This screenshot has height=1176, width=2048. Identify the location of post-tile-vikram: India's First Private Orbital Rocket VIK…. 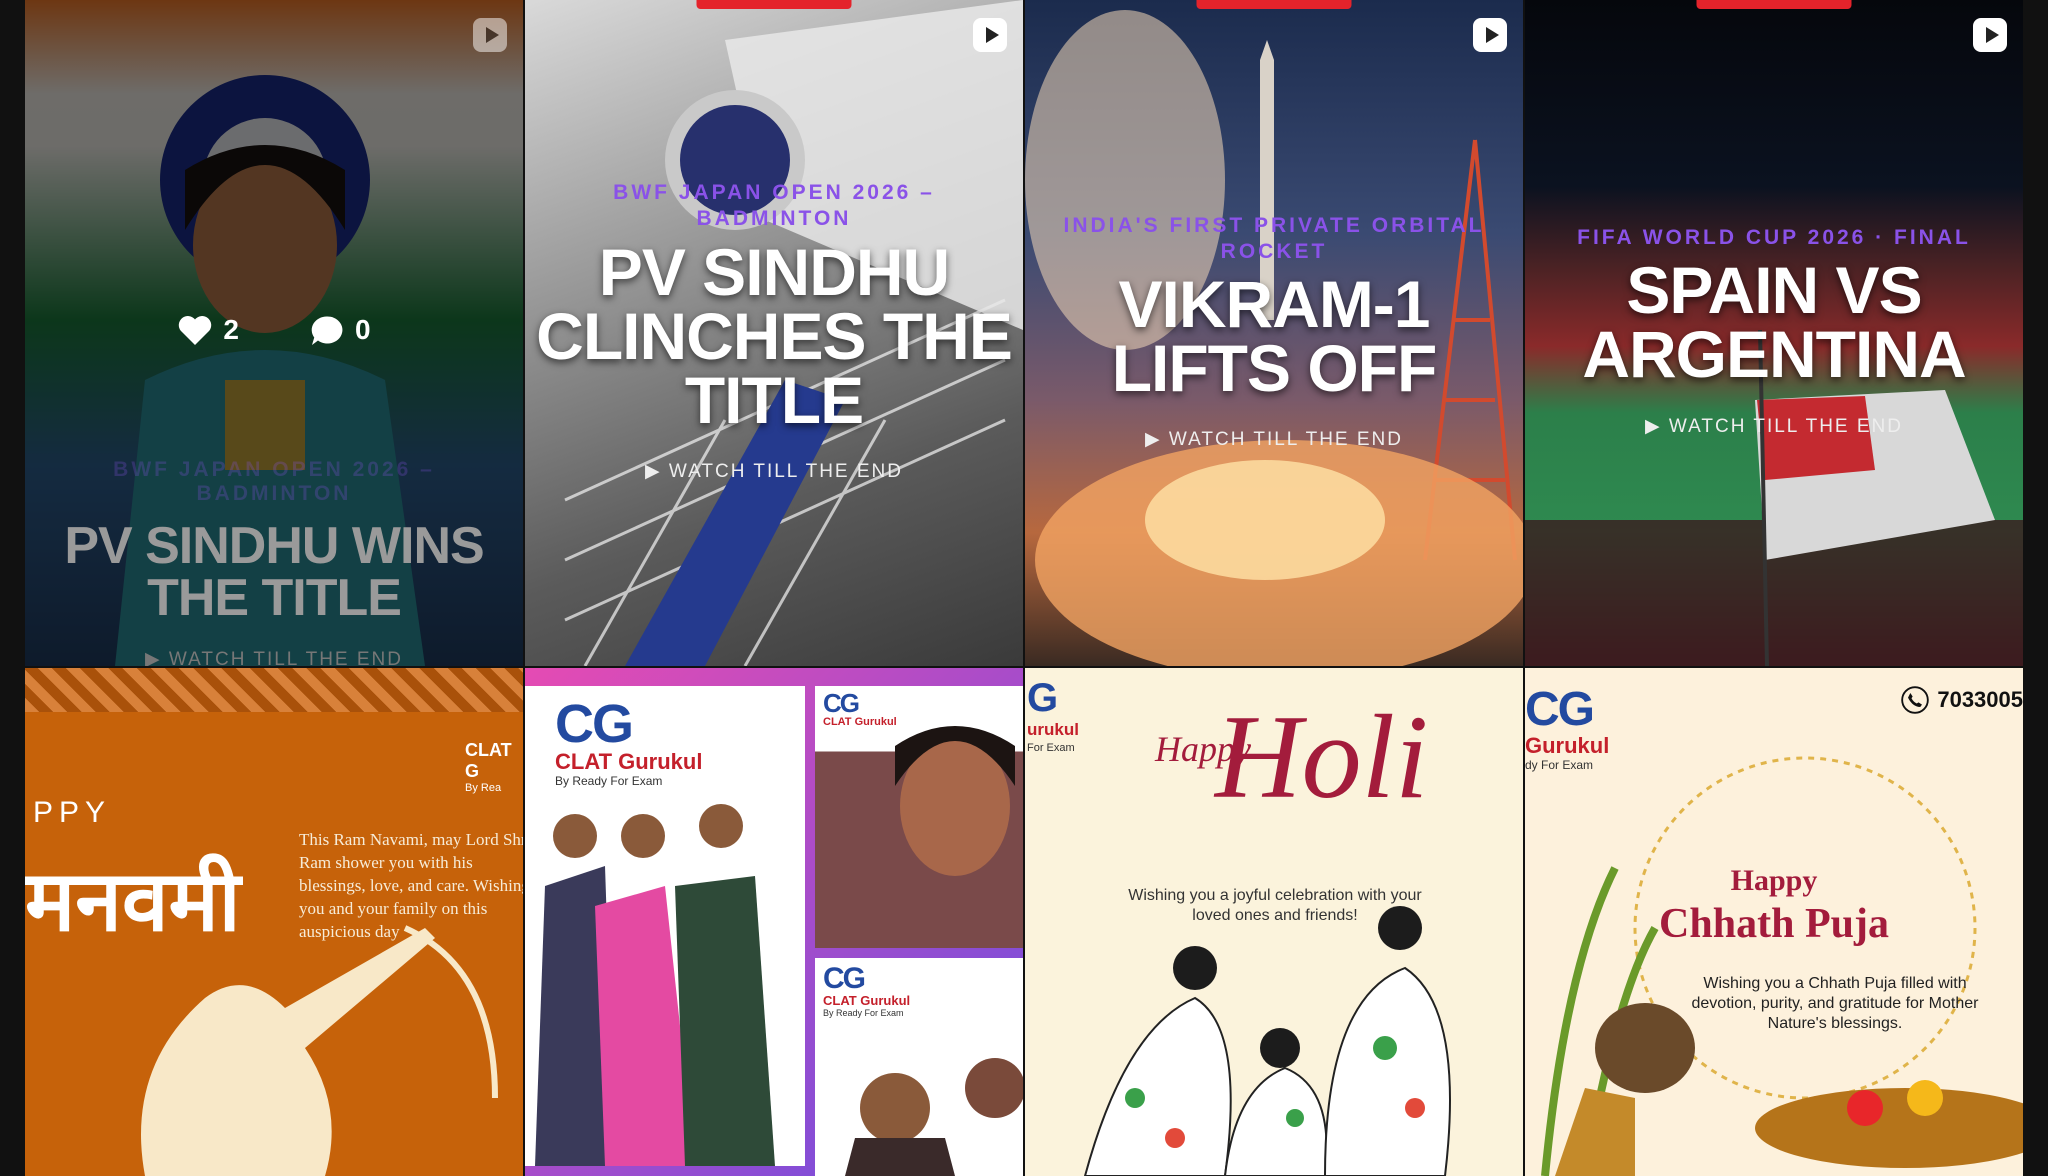
(1274, 333).